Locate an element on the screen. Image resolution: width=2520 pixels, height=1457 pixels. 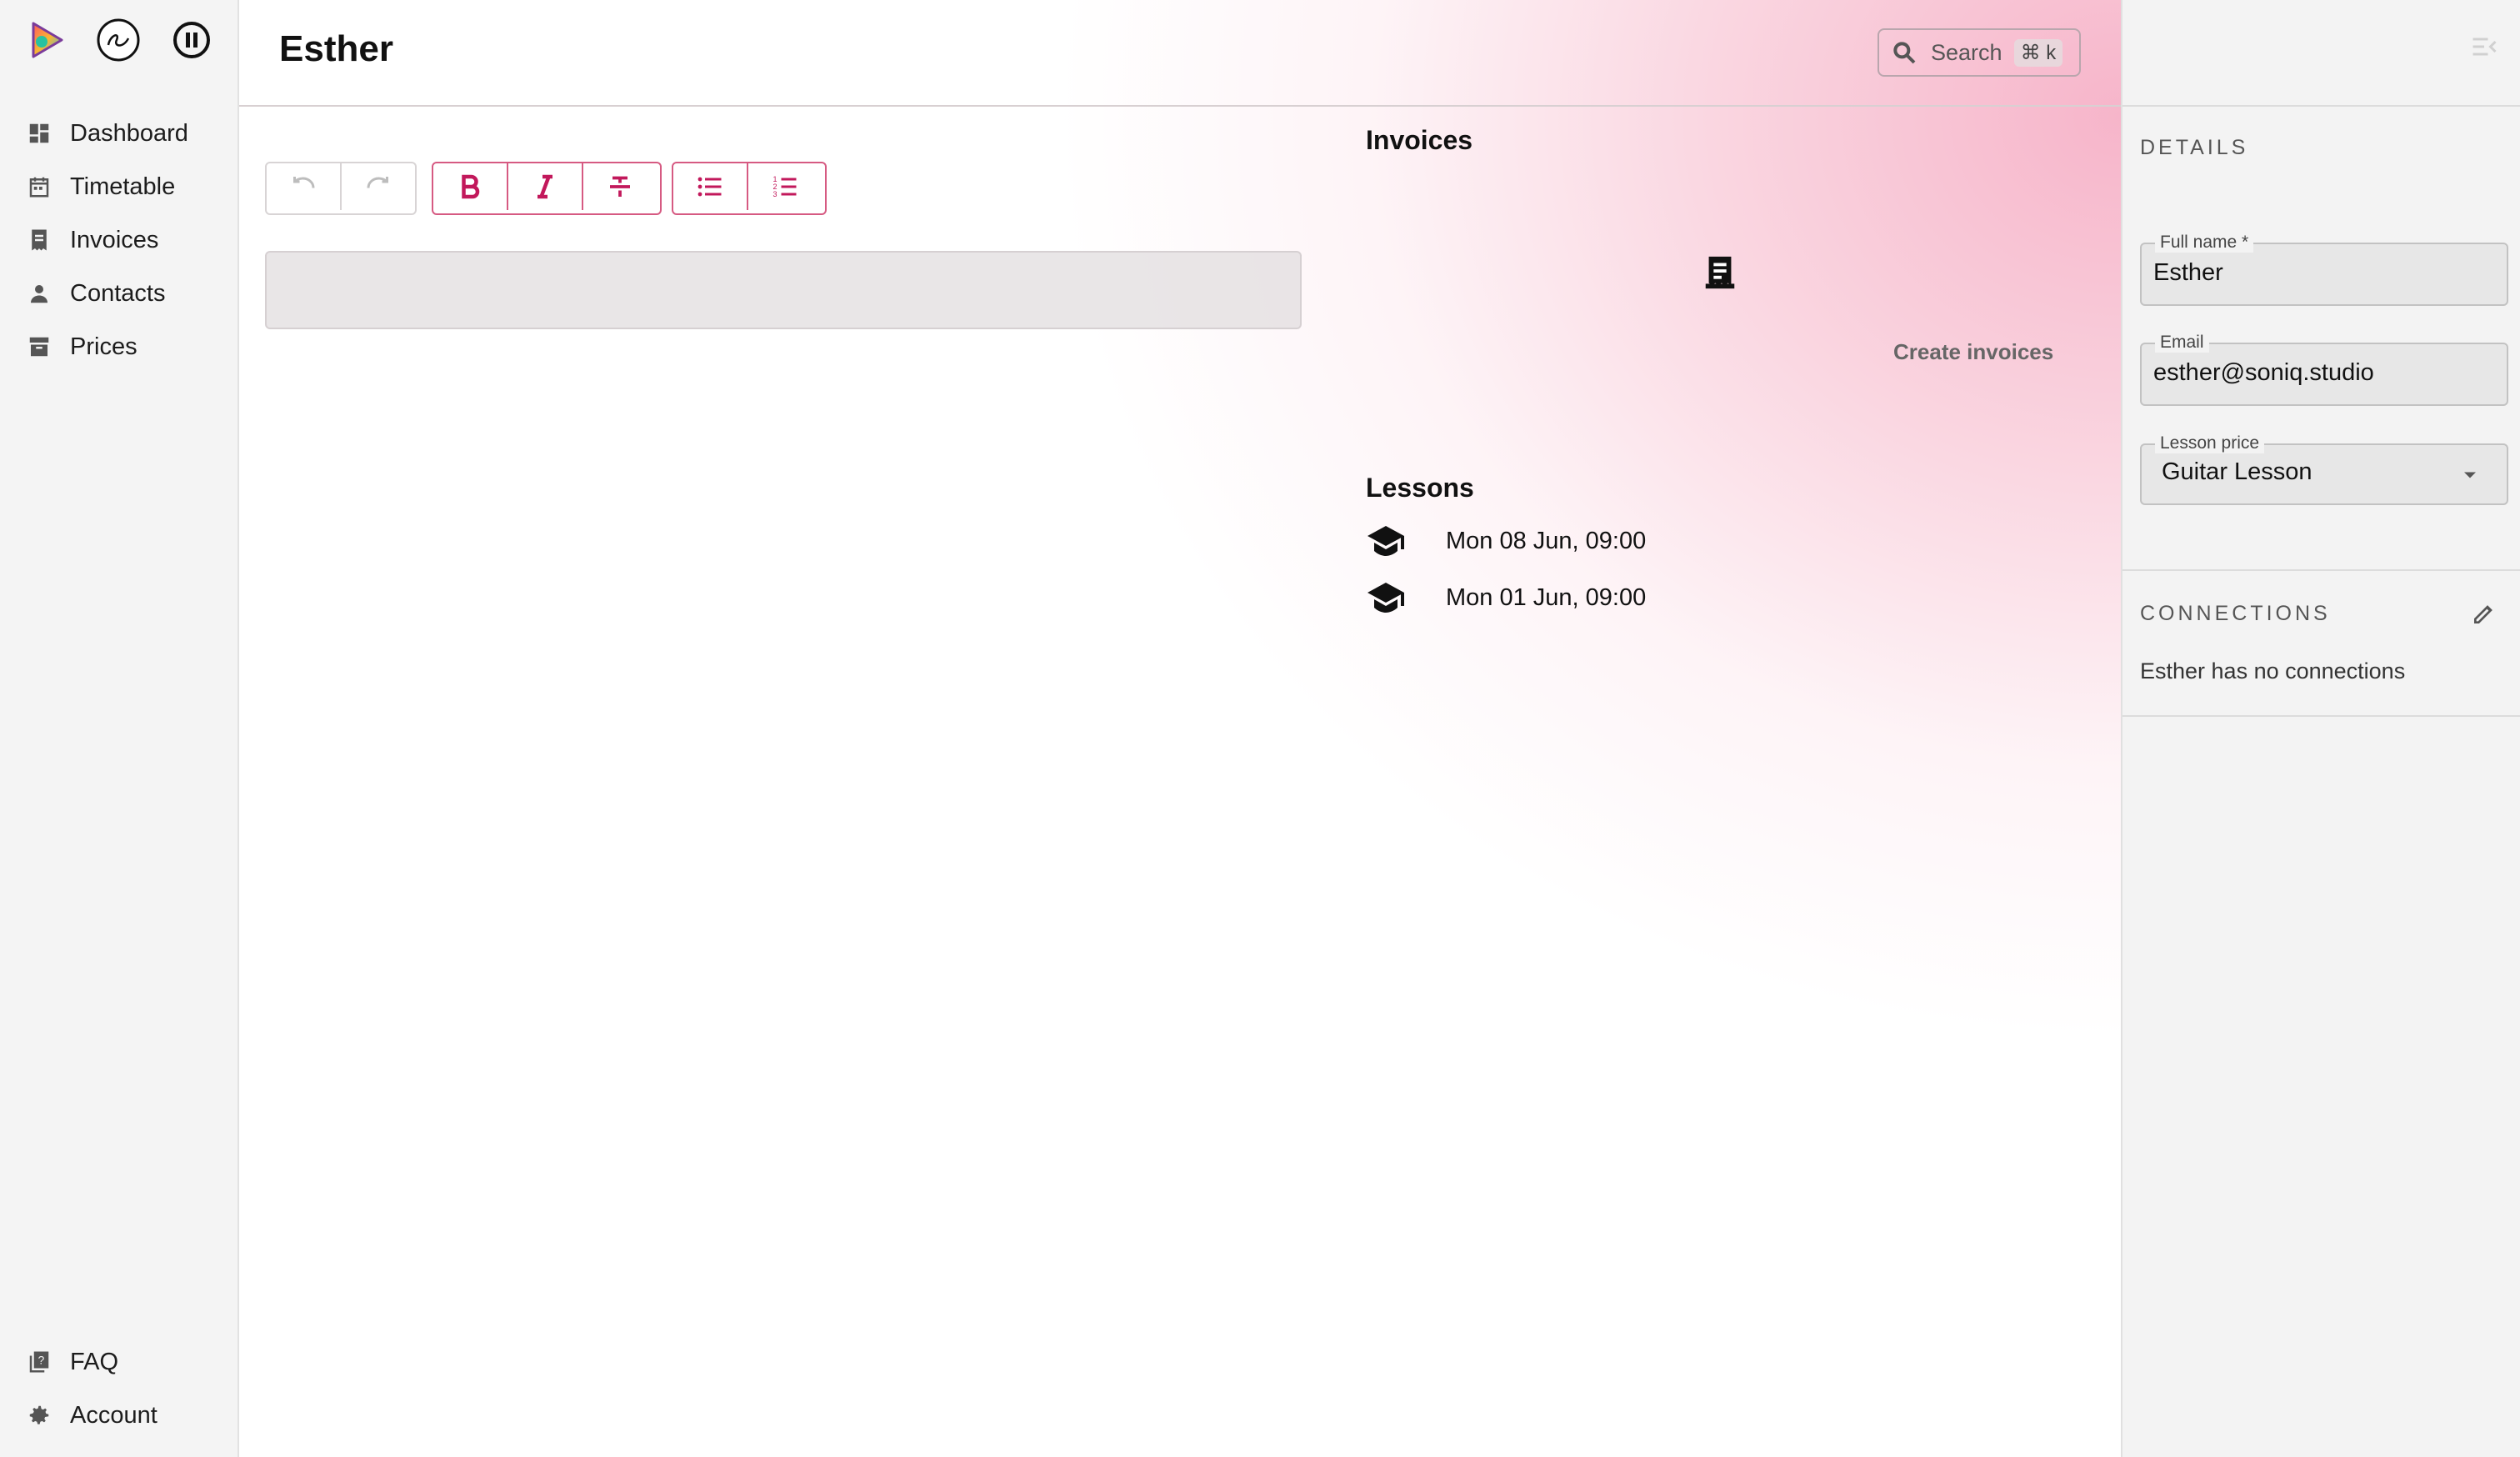
lesson-date: Mon 08 Jun, 09:00 is located at coordinates (1546, 540).